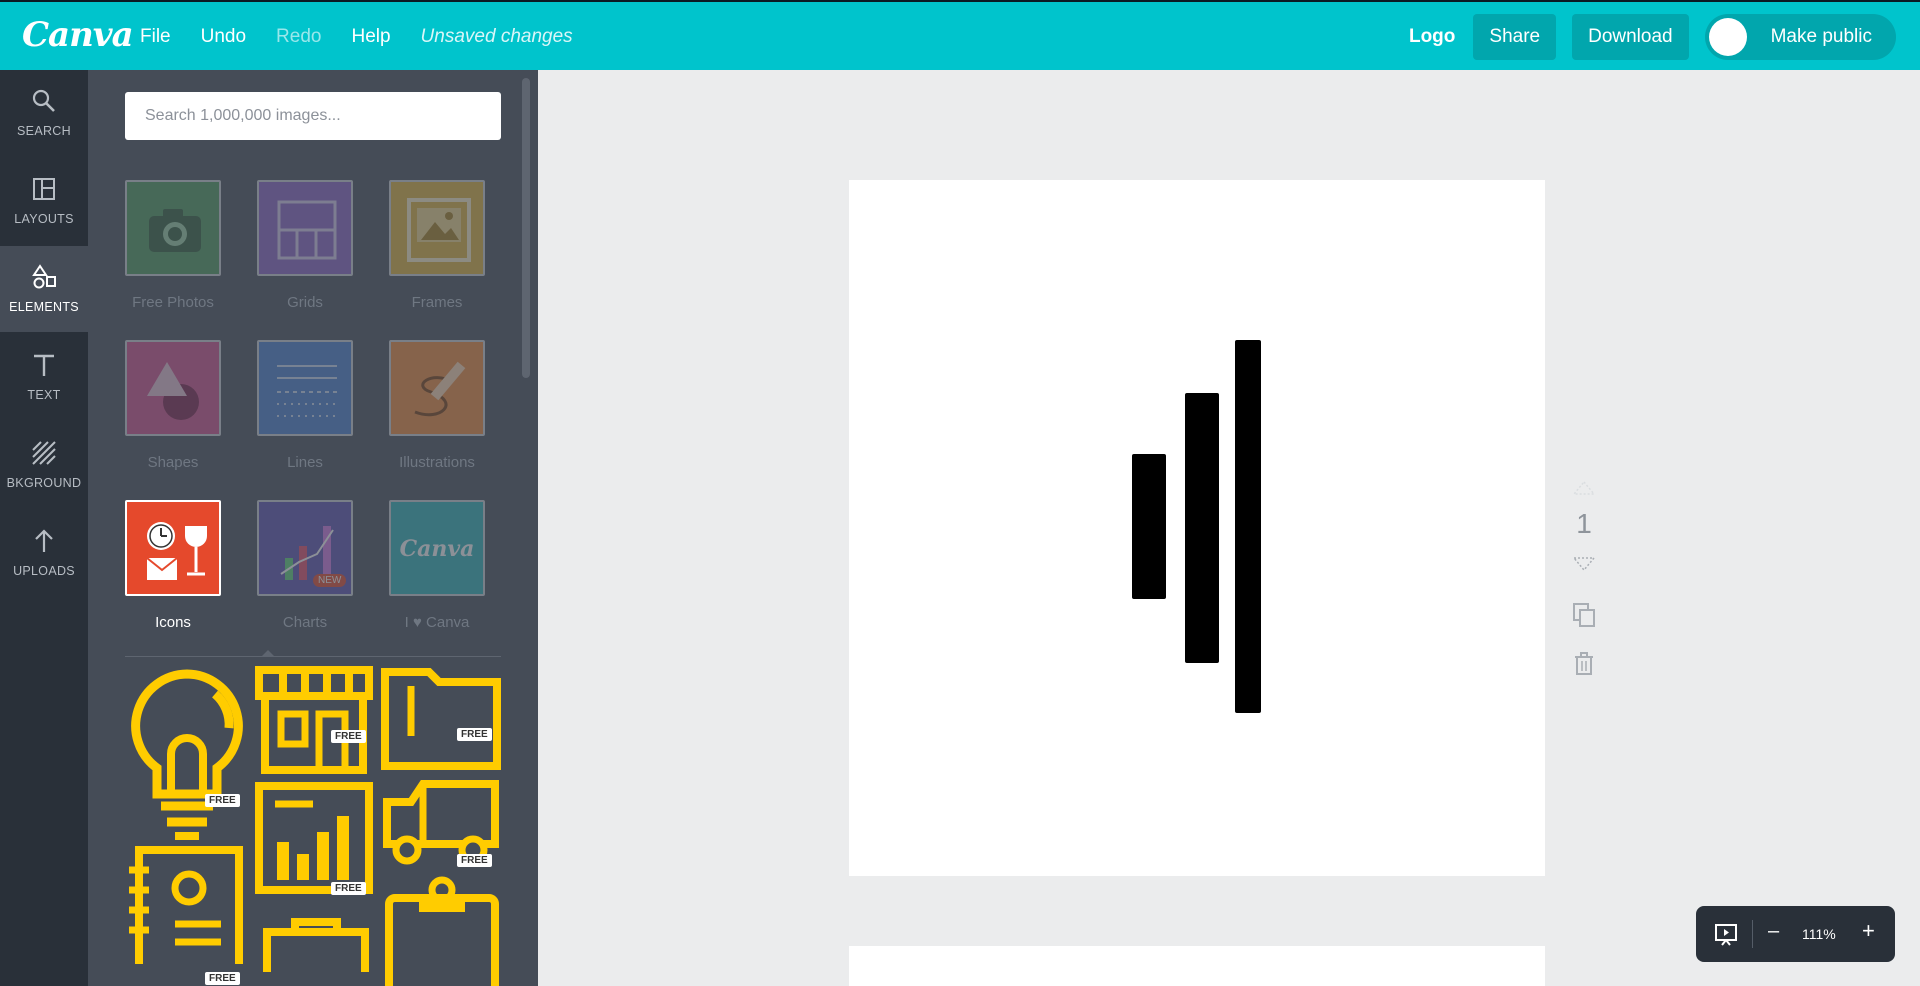 The width and height of the screenshot is (1920, 986). I want to click on category-charts: NEW, so click(305, 548).